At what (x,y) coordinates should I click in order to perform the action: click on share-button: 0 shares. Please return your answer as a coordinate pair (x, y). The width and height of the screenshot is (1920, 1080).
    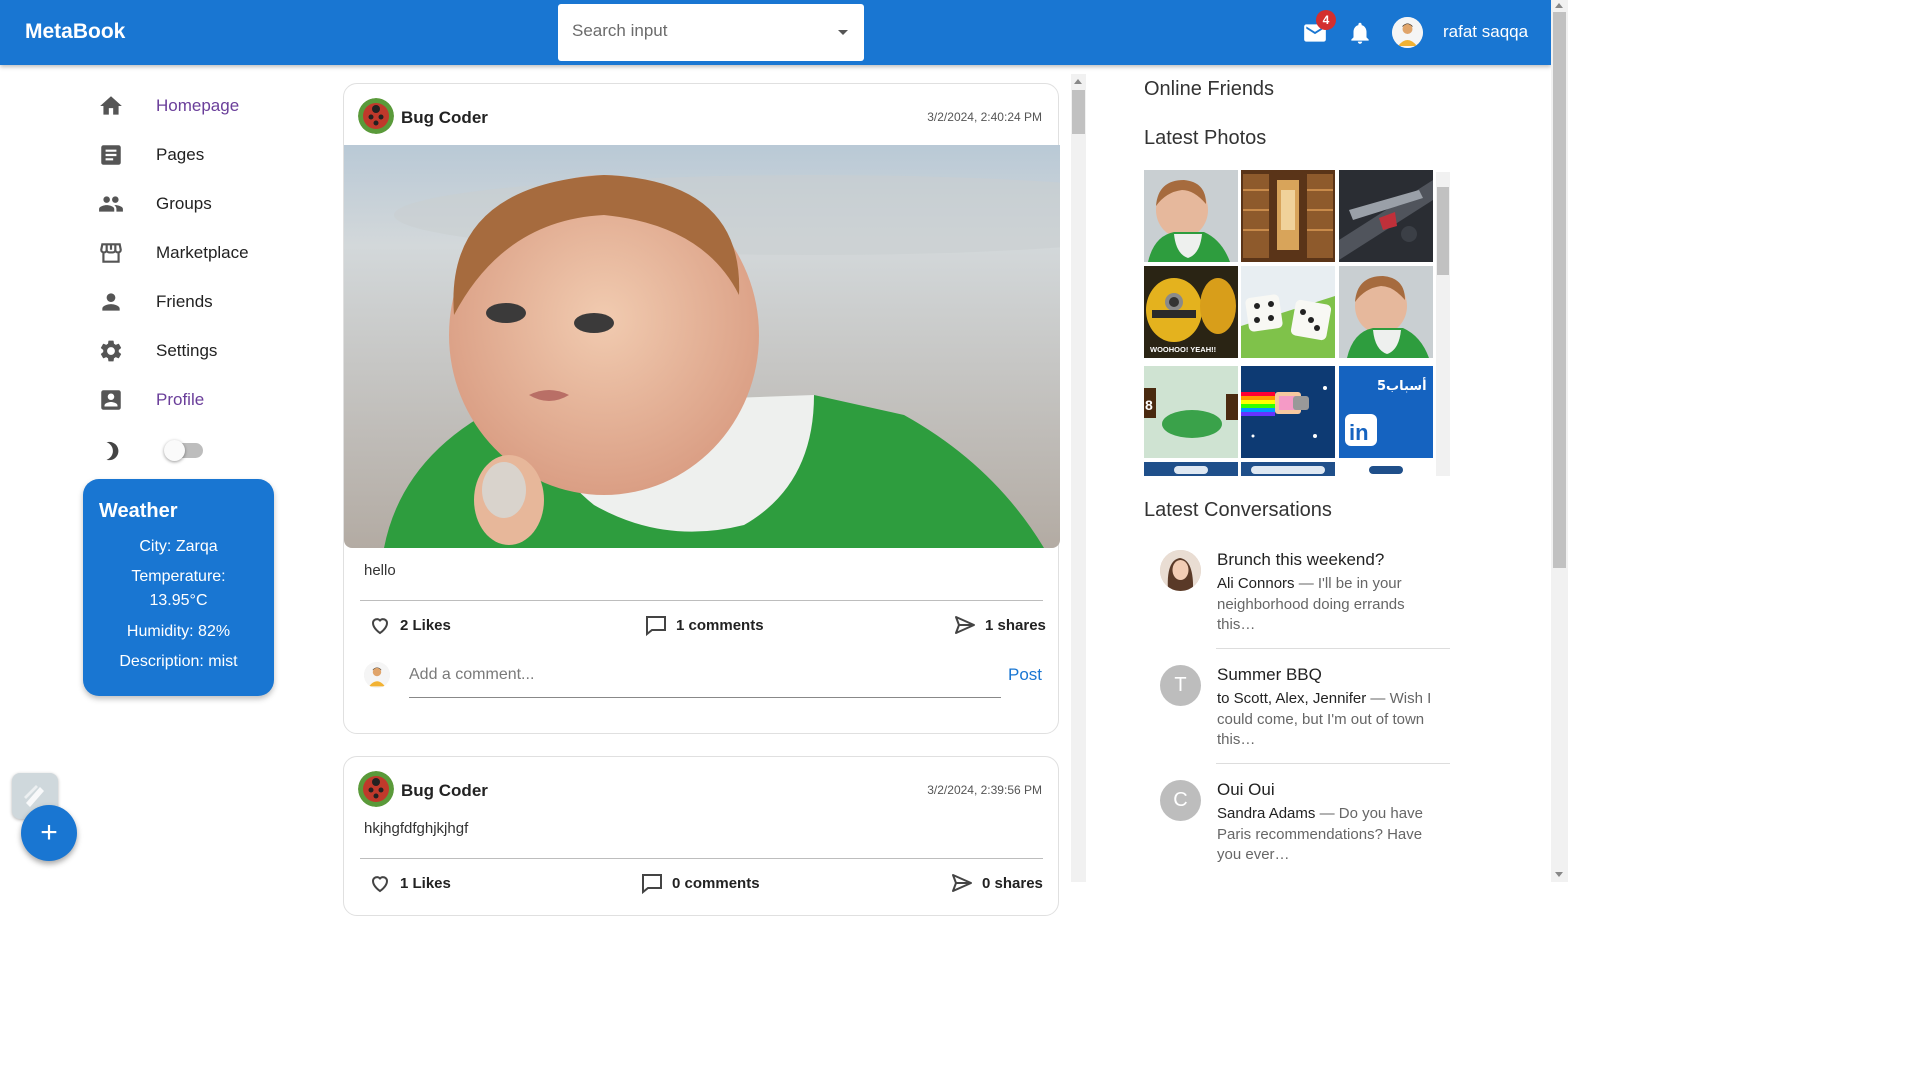
    Looking at the image, I should click on (1000, 884).